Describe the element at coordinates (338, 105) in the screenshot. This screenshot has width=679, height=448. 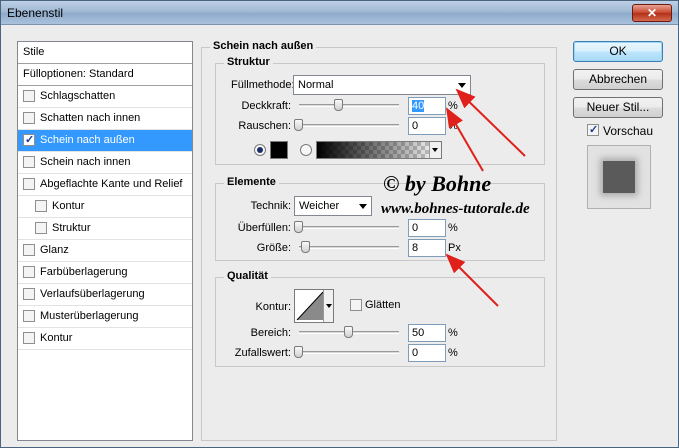
I see `opacity-slider-thumb` at that location.